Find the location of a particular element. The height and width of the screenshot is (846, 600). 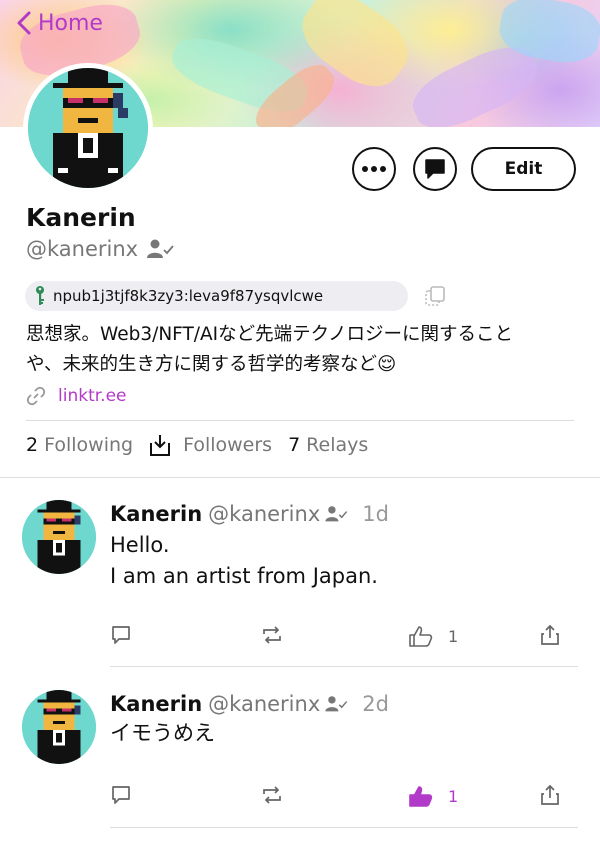

key-icon is located at coordinates (40, 295).